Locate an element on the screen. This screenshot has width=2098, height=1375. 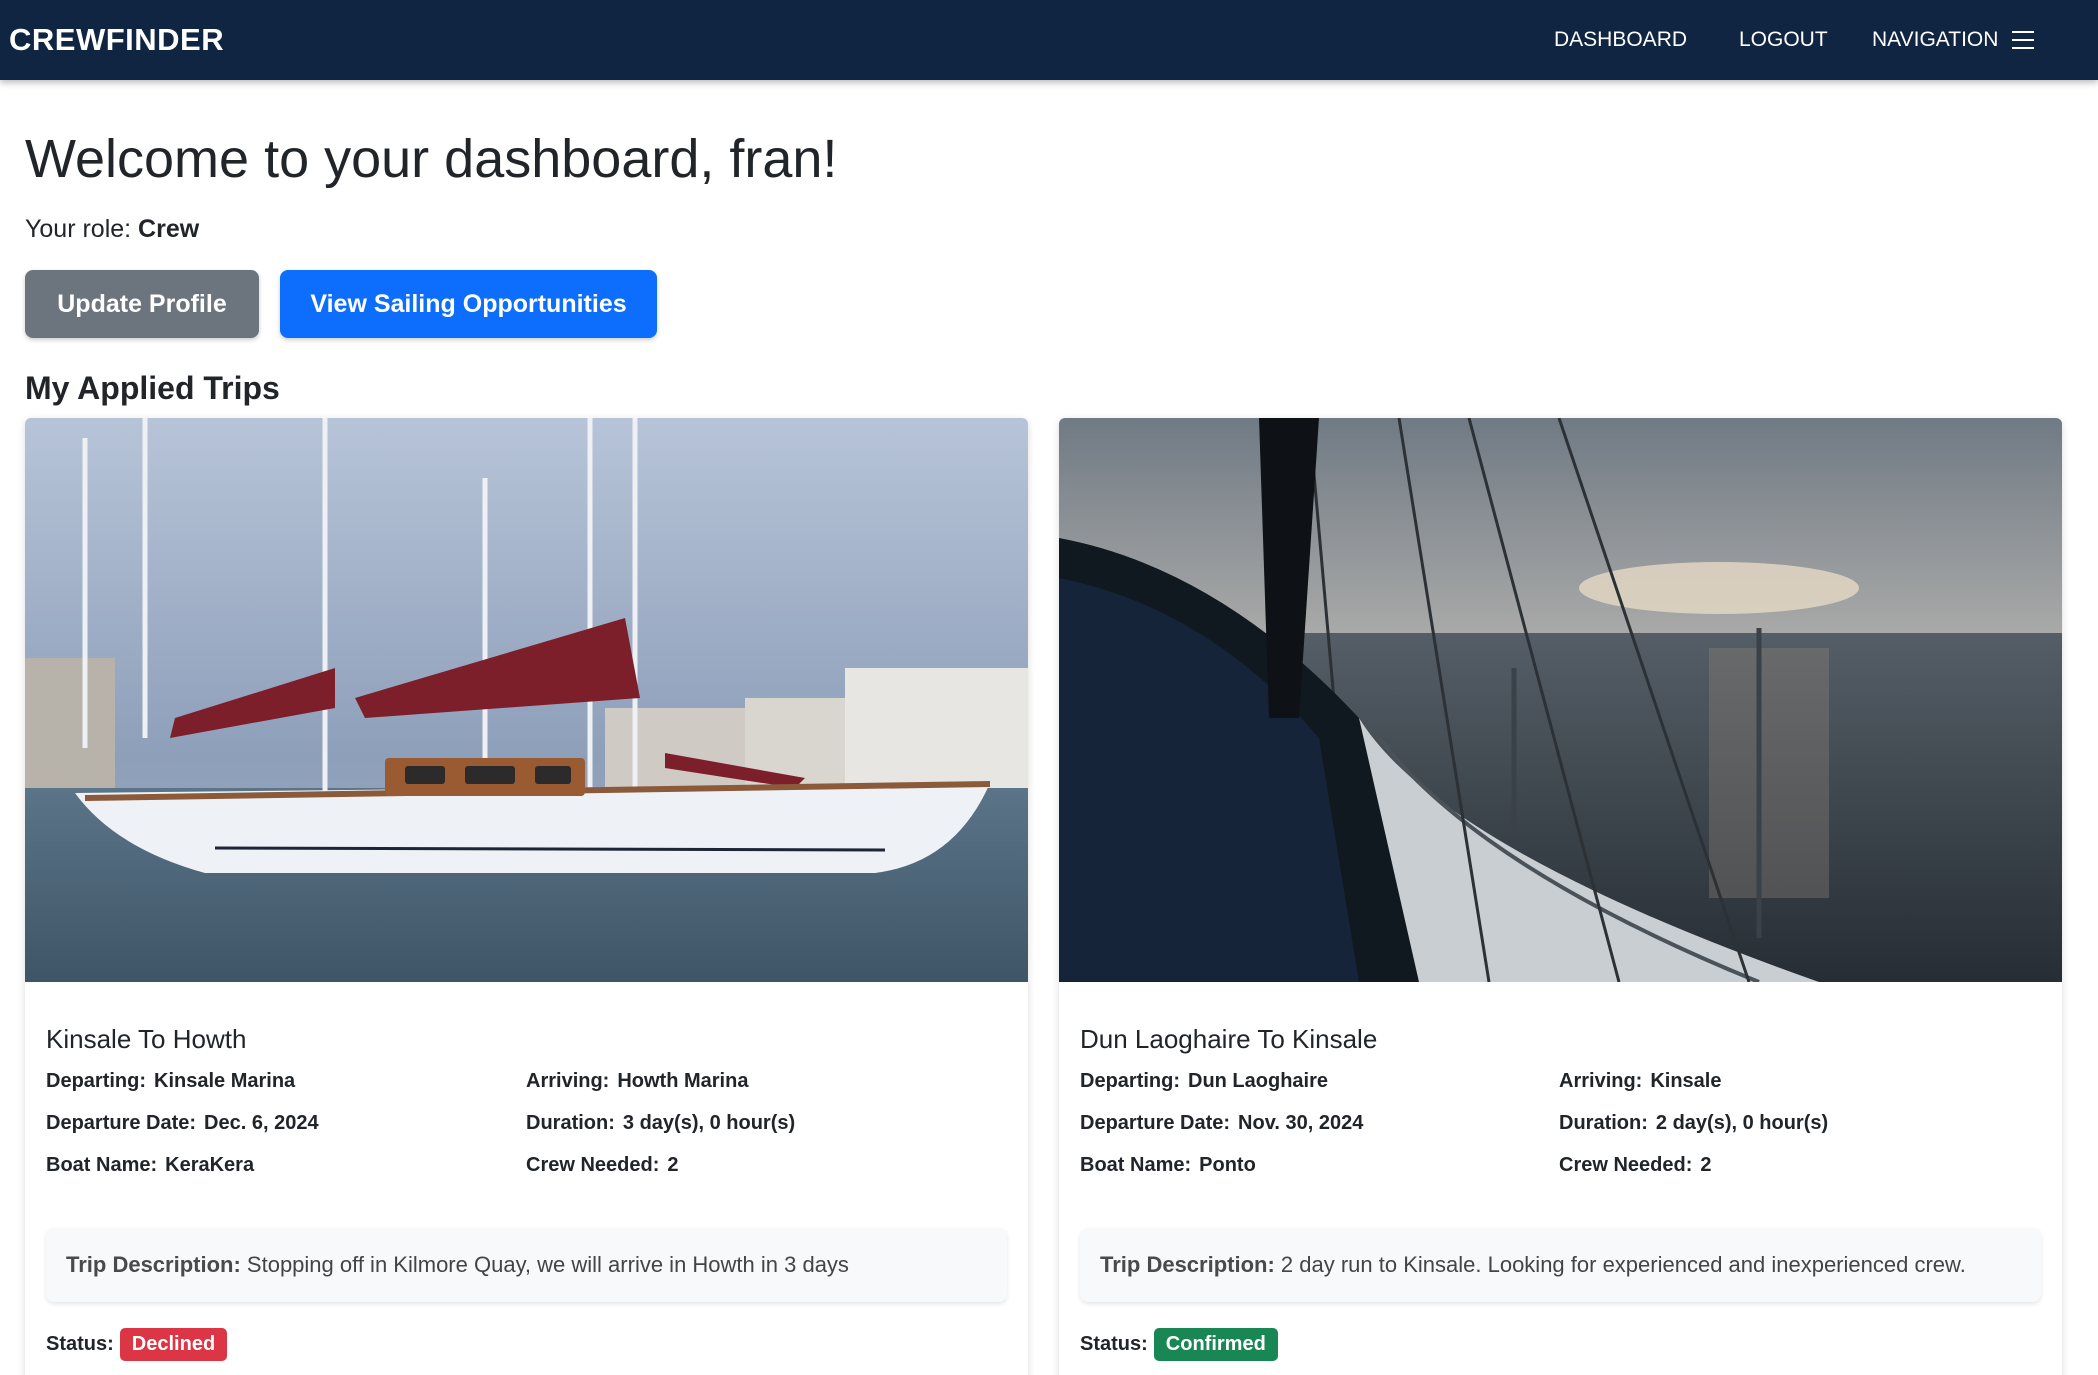
page-title: Welcome to your dashboard, fran! is located at coordinates (431, 159).